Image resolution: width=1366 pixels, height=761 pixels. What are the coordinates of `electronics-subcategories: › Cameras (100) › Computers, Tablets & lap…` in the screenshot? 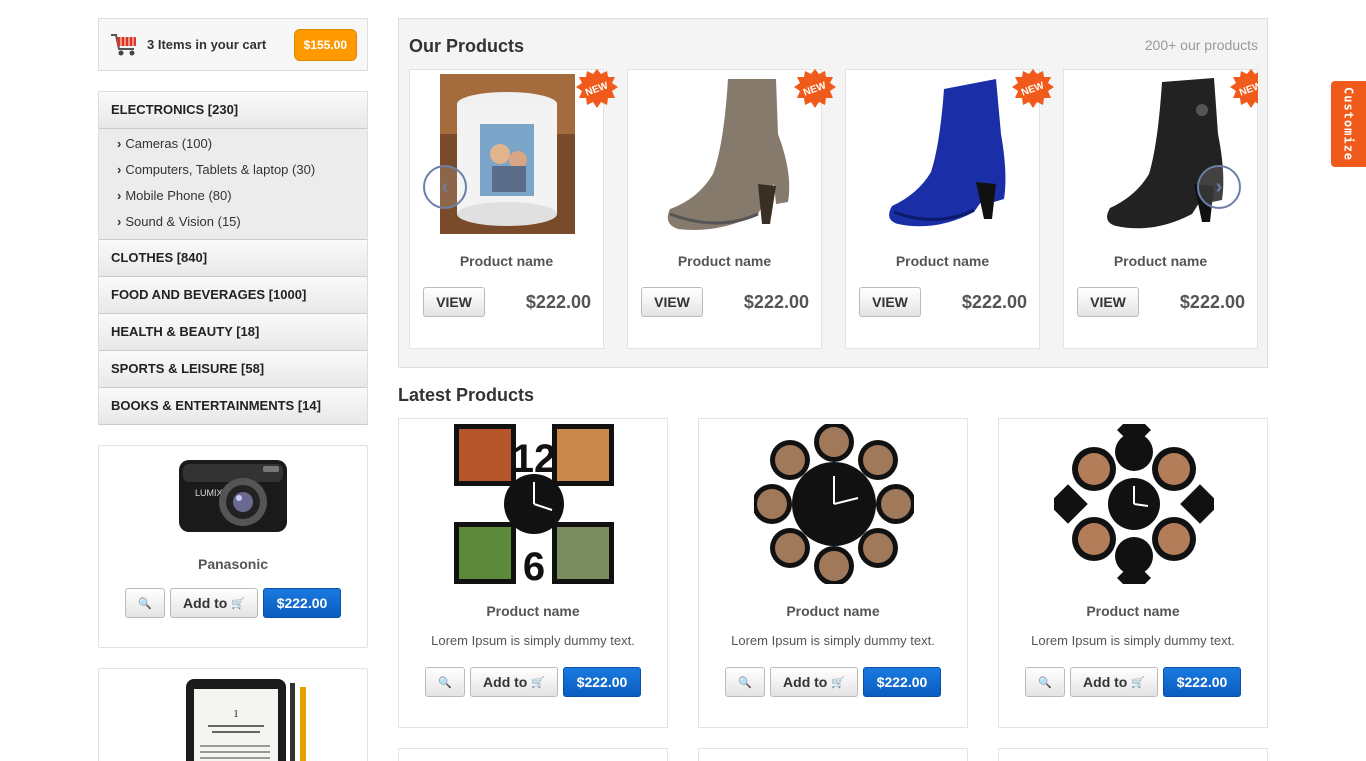 It's located at (233, 184).